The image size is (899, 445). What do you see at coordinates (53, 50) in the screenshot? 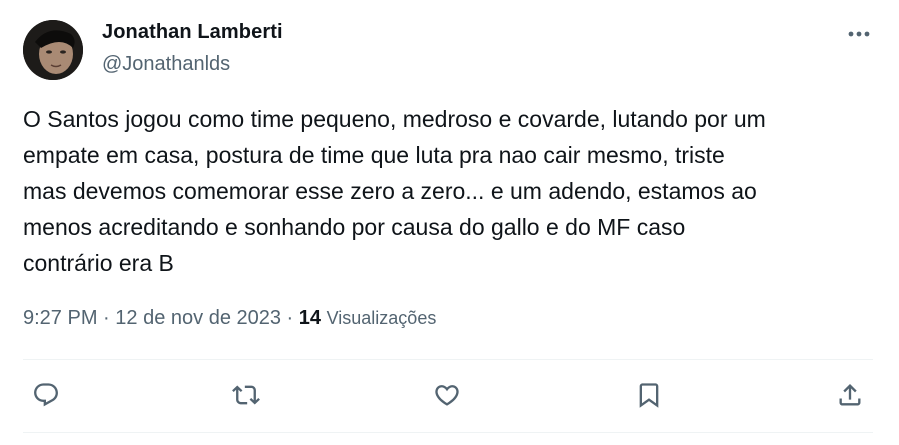
I see `avatar` at bounding box center [53, 50].